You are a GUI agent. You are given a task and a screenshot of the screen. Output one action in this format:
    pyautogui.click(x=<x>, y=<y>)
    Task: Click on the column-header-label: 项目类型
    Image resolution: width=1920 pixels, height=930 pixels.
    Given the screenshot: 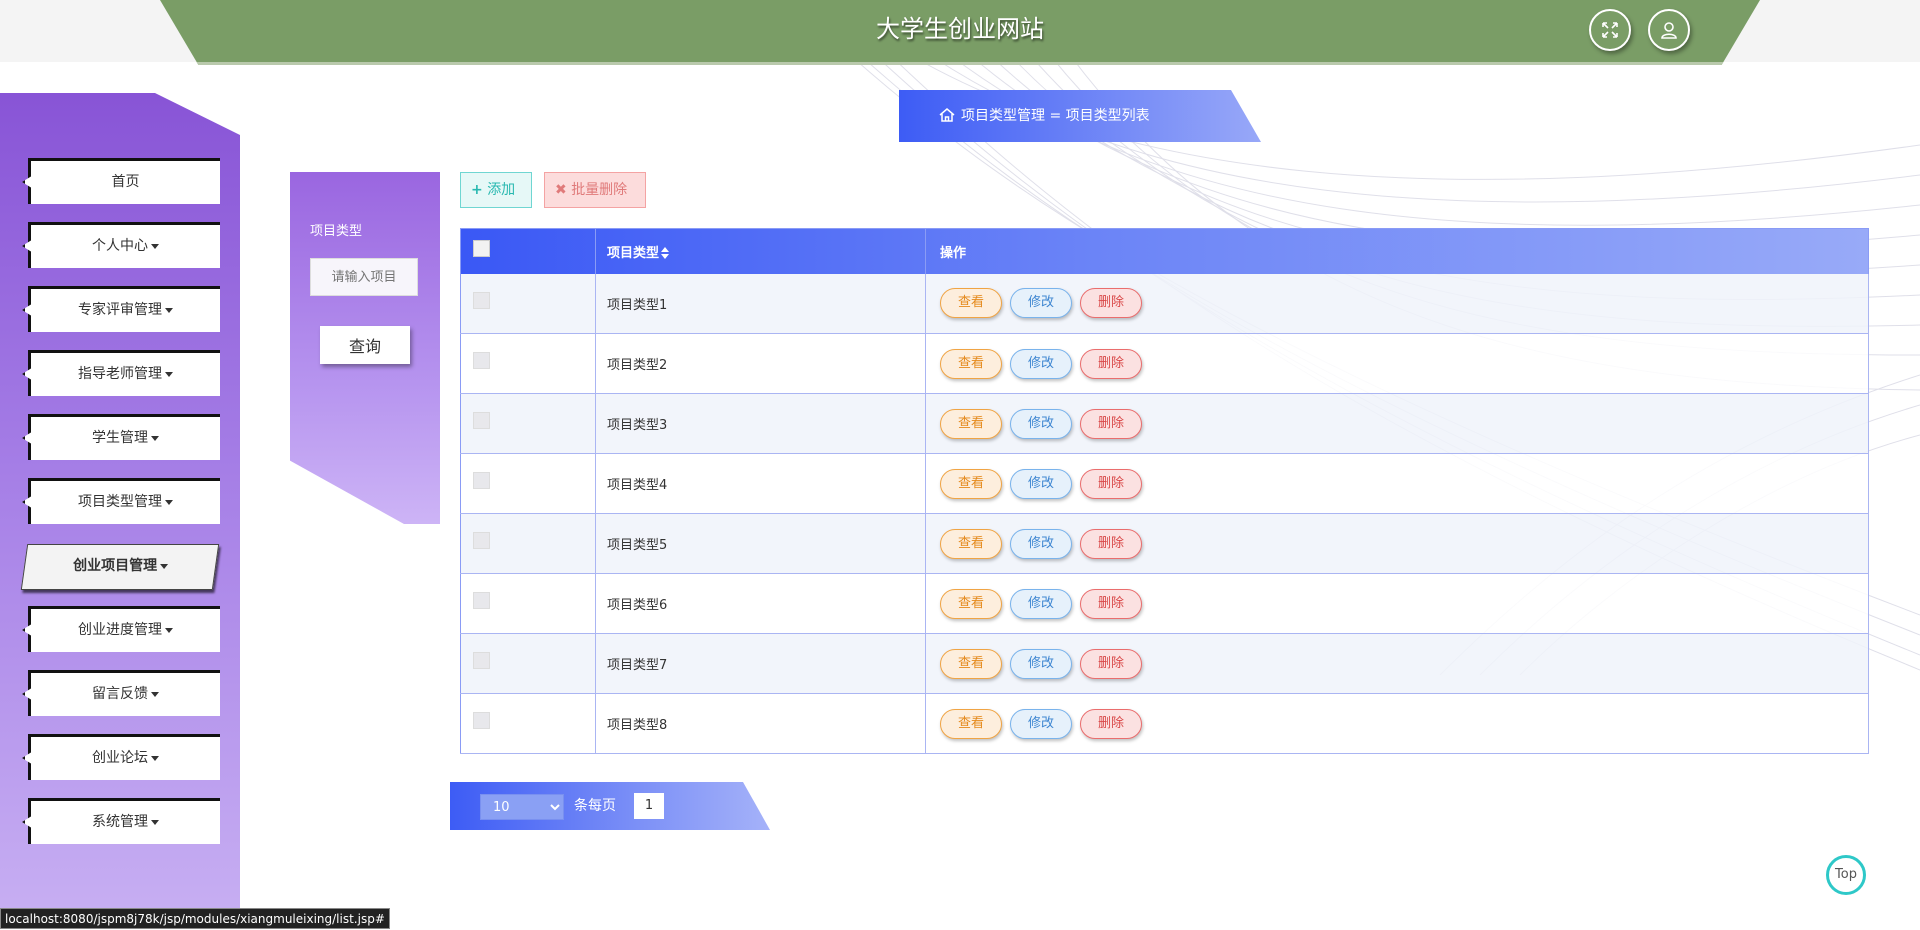 What is the action you would take?
    pyautogui.click(x=633, y=253)
    